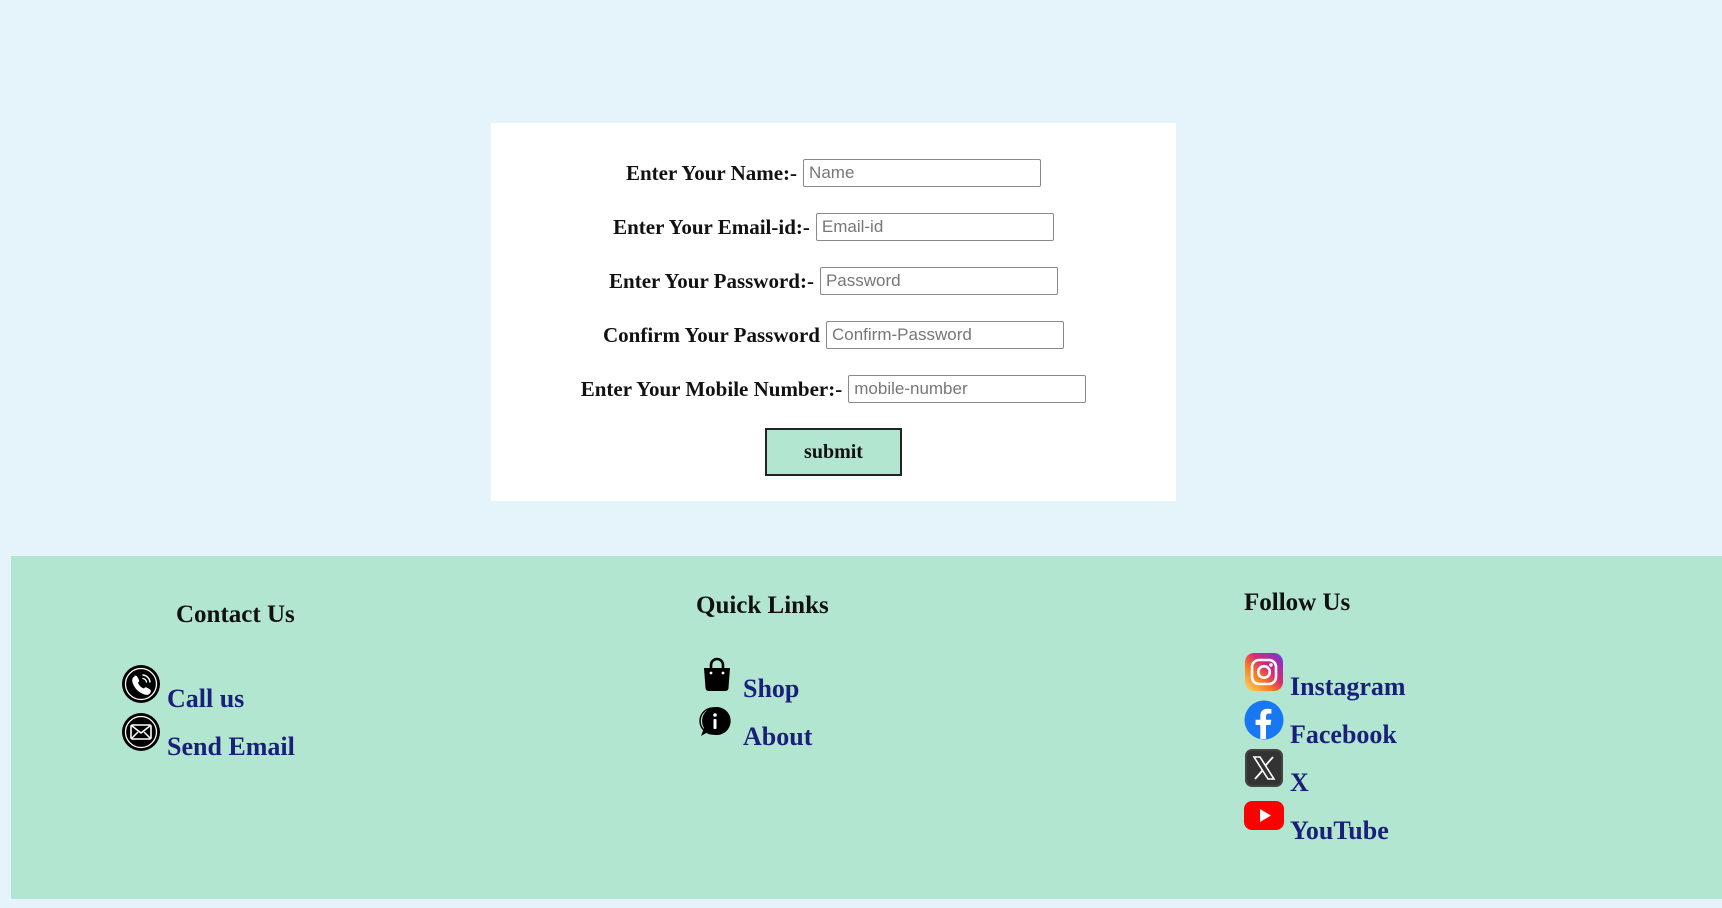  I want to click on quick-links-title: Quick Links, so click(762, 605).